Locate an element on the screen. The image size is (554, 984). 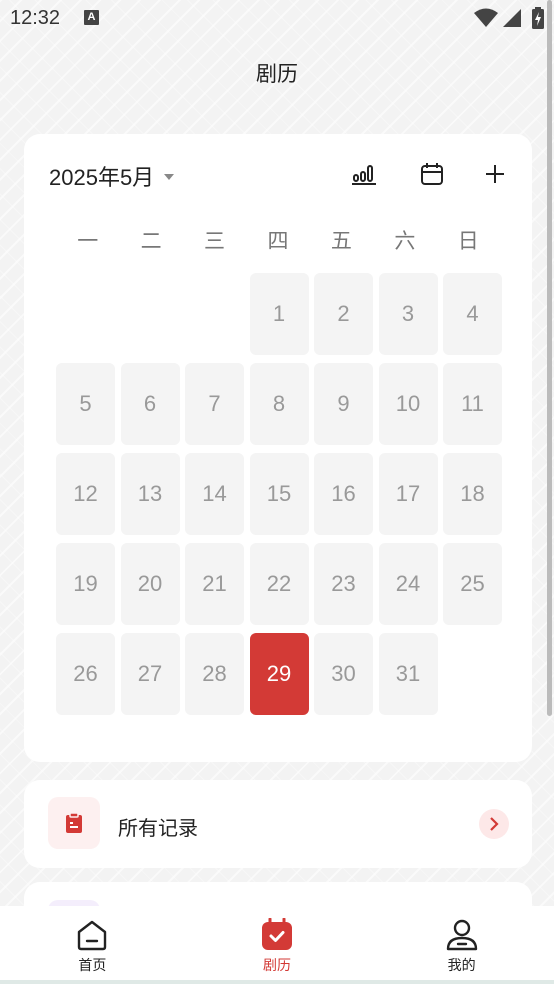
clipboard-icon is located at coordinates (74, 822).